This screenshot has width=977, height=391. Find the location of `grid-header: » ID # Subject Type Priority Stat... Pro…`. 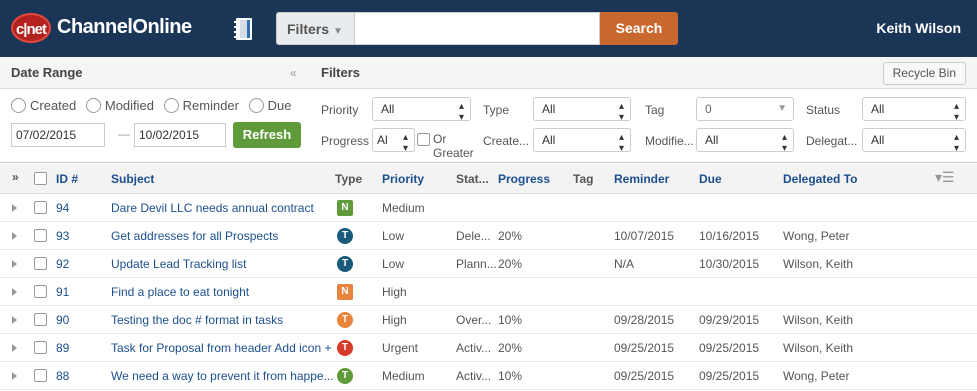

grid-header: » ID # Subject Type Priority Stat... Pro… is located at coordinates (488, 179).